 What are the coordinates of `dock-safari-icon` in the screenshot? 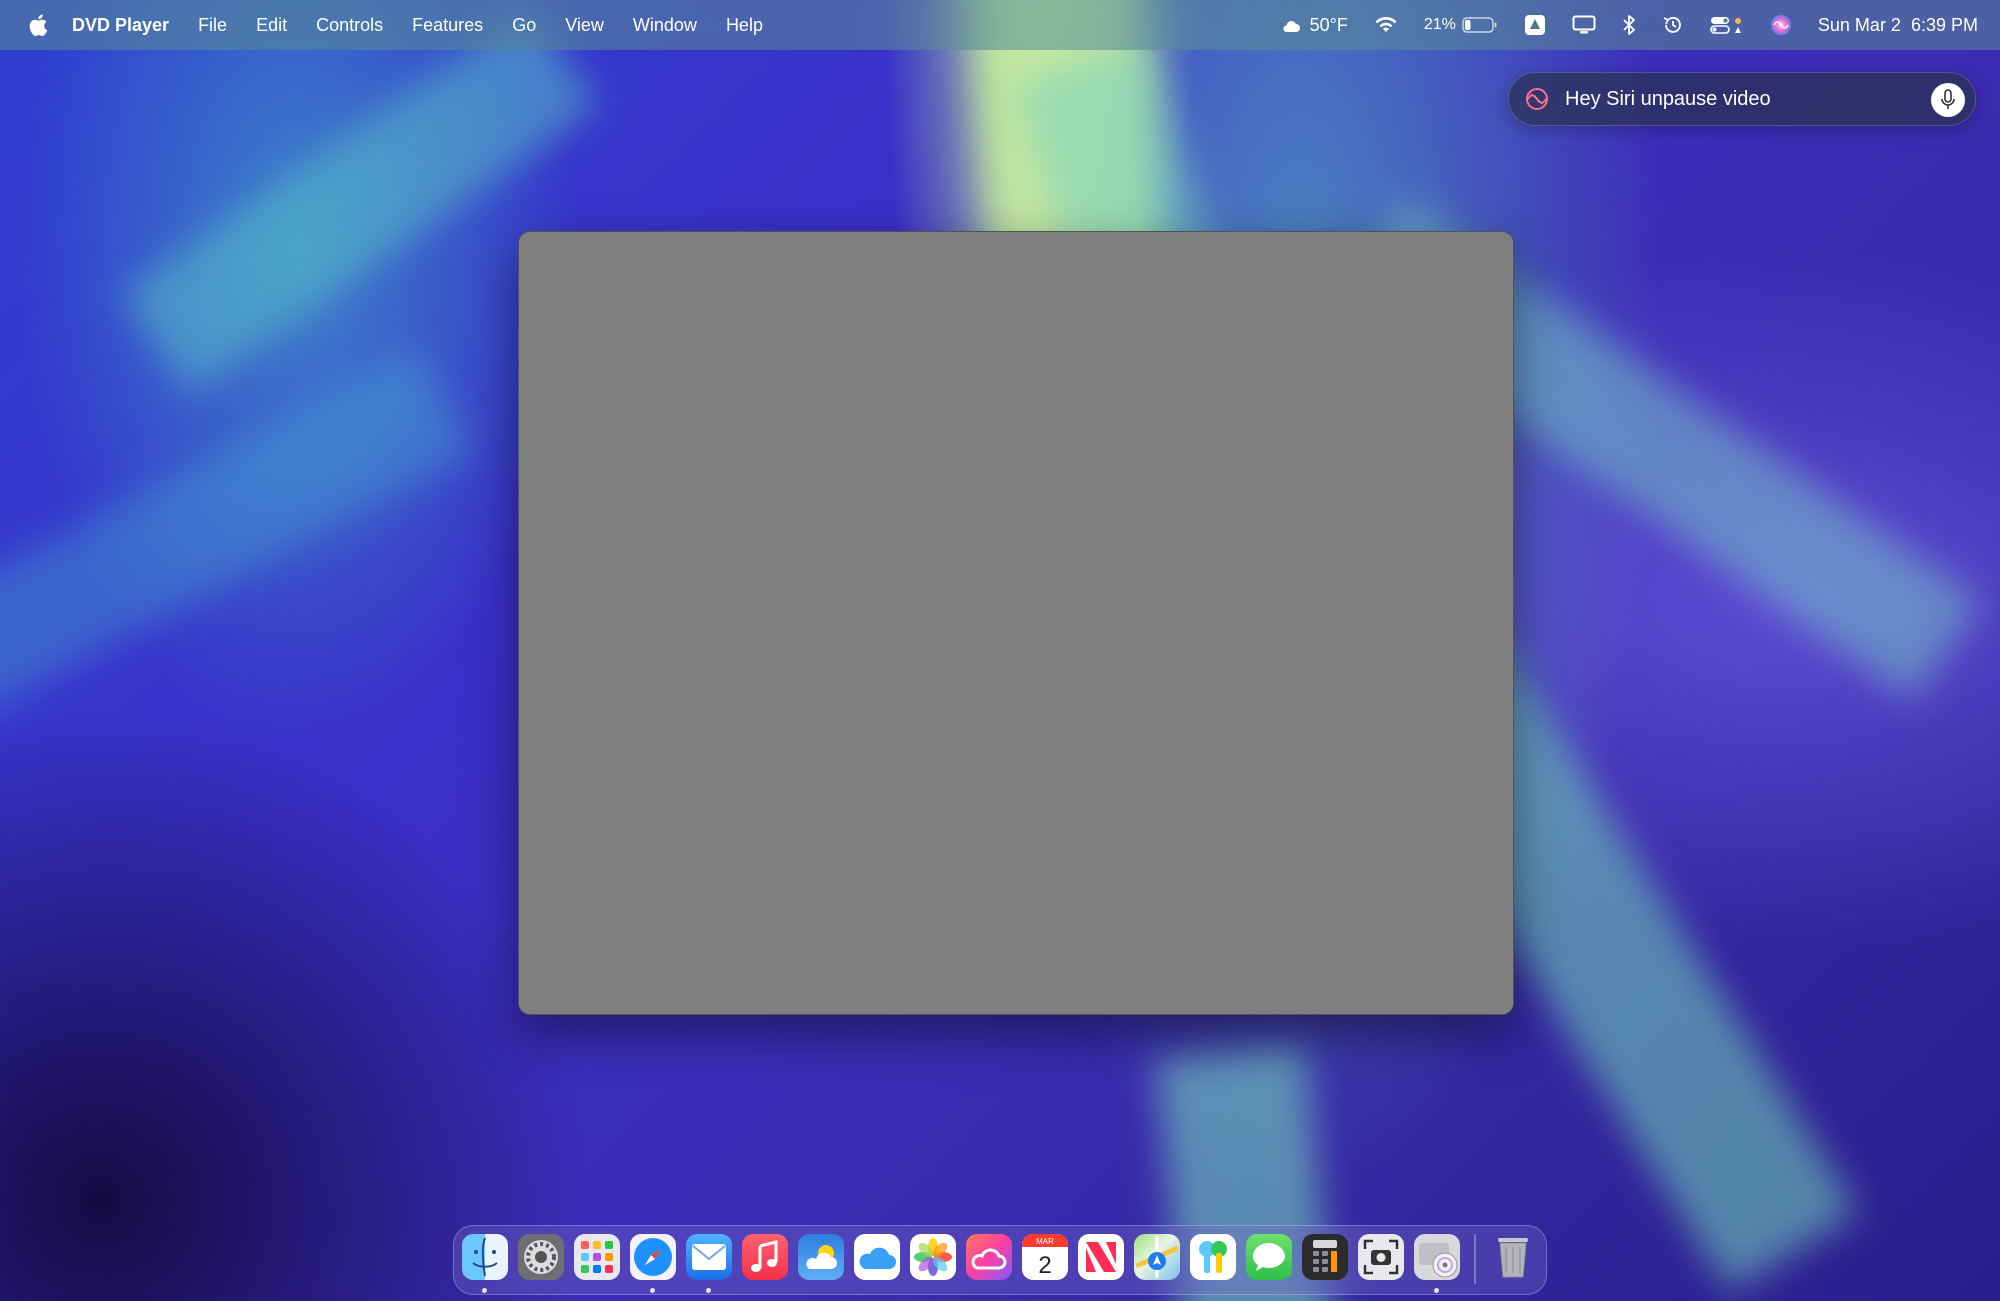 It's located at (653, 1257).